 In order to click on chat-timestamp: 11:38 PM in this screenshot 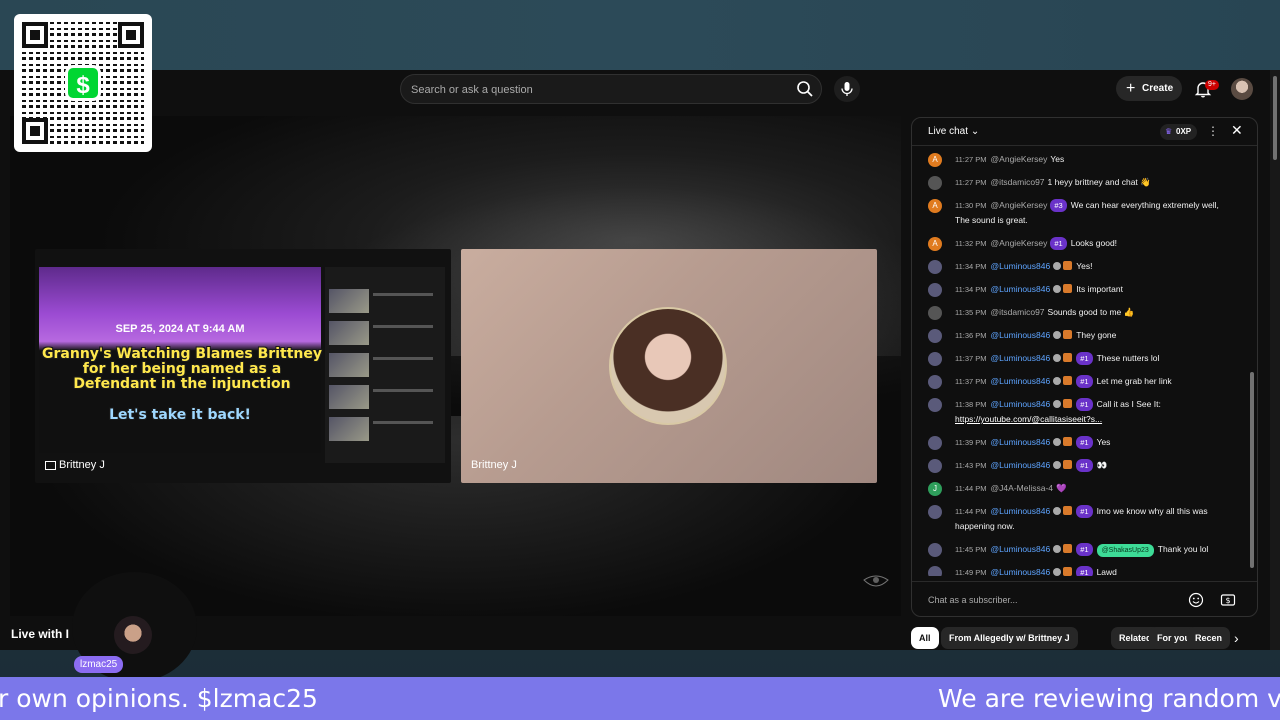, I will do `click(971, 404)`.